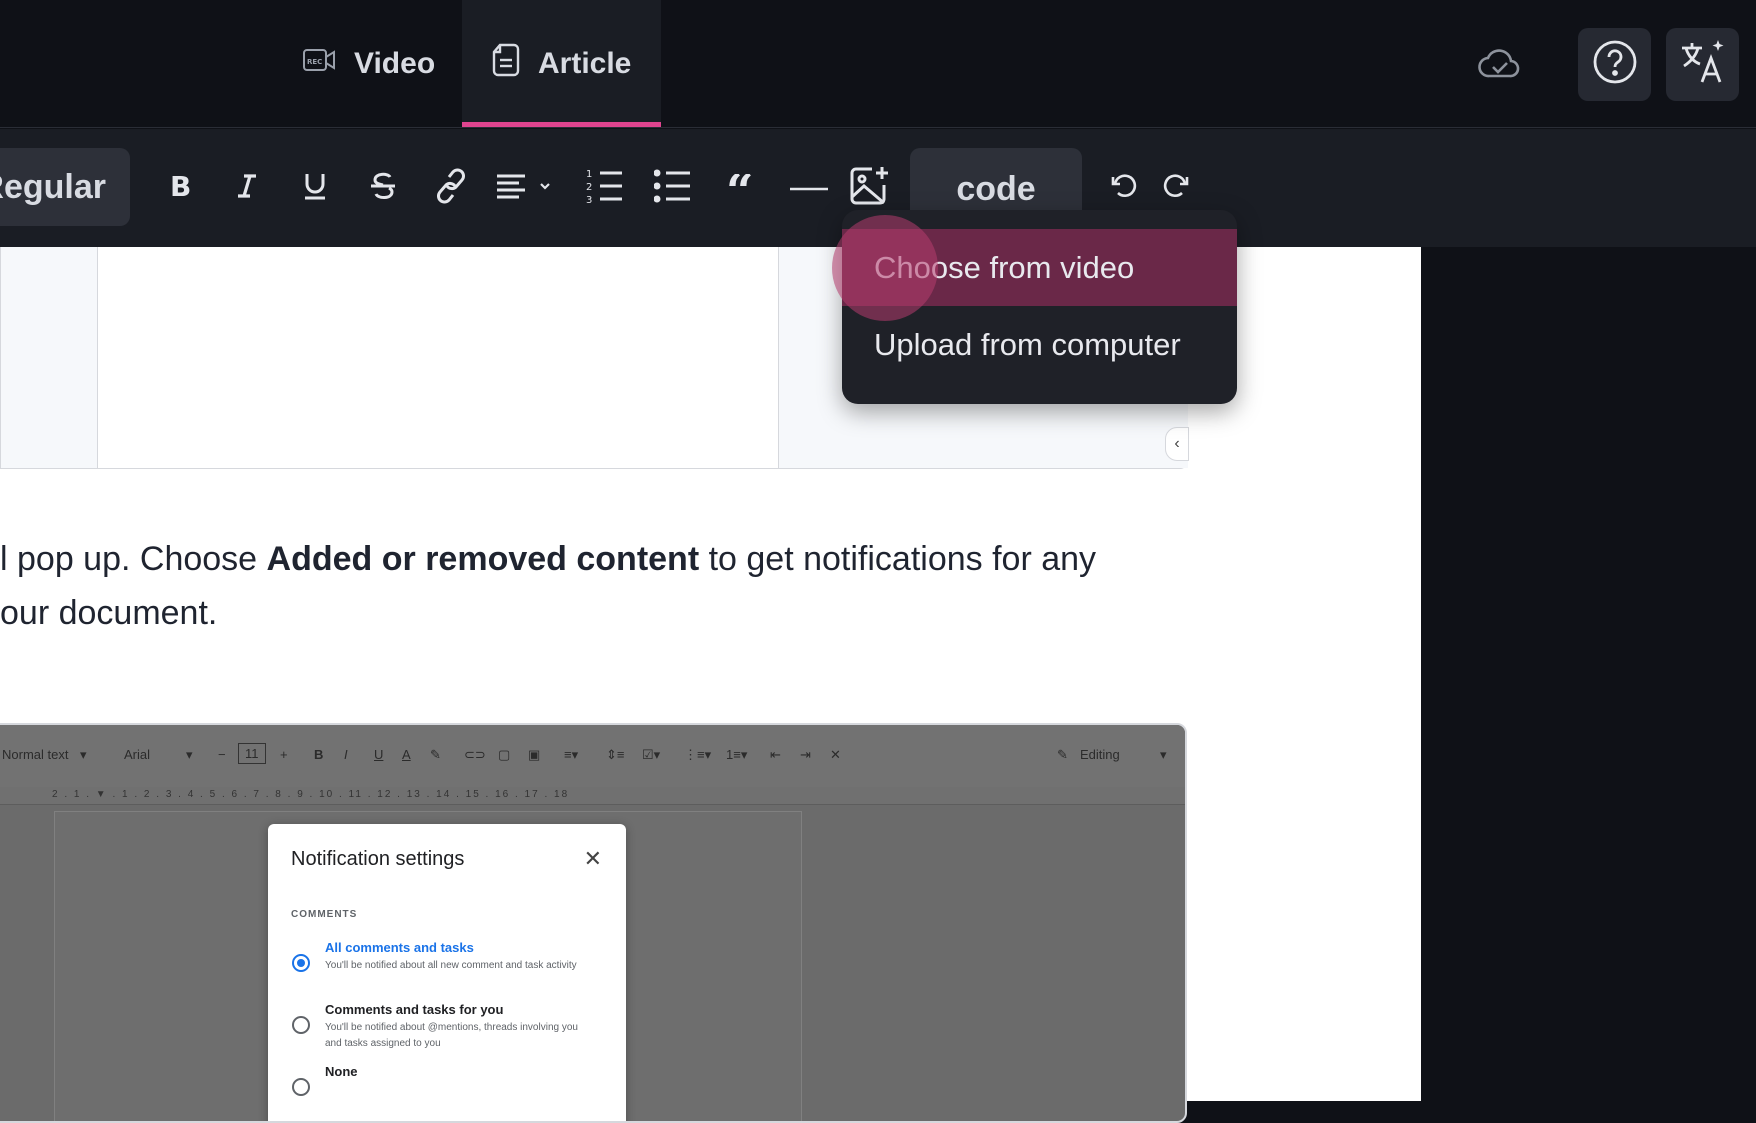  I want to click on collapse-panel-button: ‹, so click(1177, 444).